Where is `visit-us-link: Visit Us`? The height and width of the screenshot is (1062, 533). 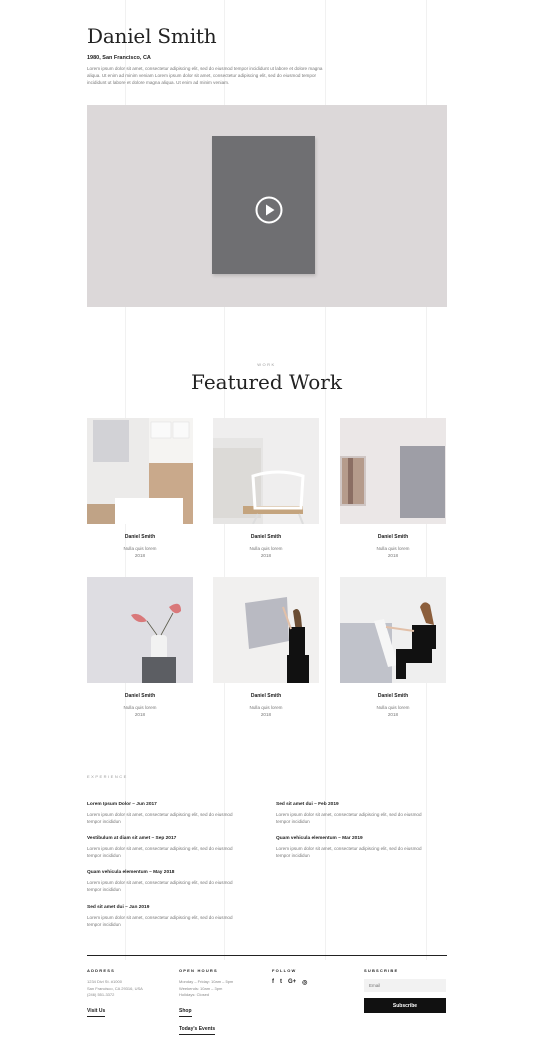 visit-us-link: Visit Us is located at coordinates (96, 1012).